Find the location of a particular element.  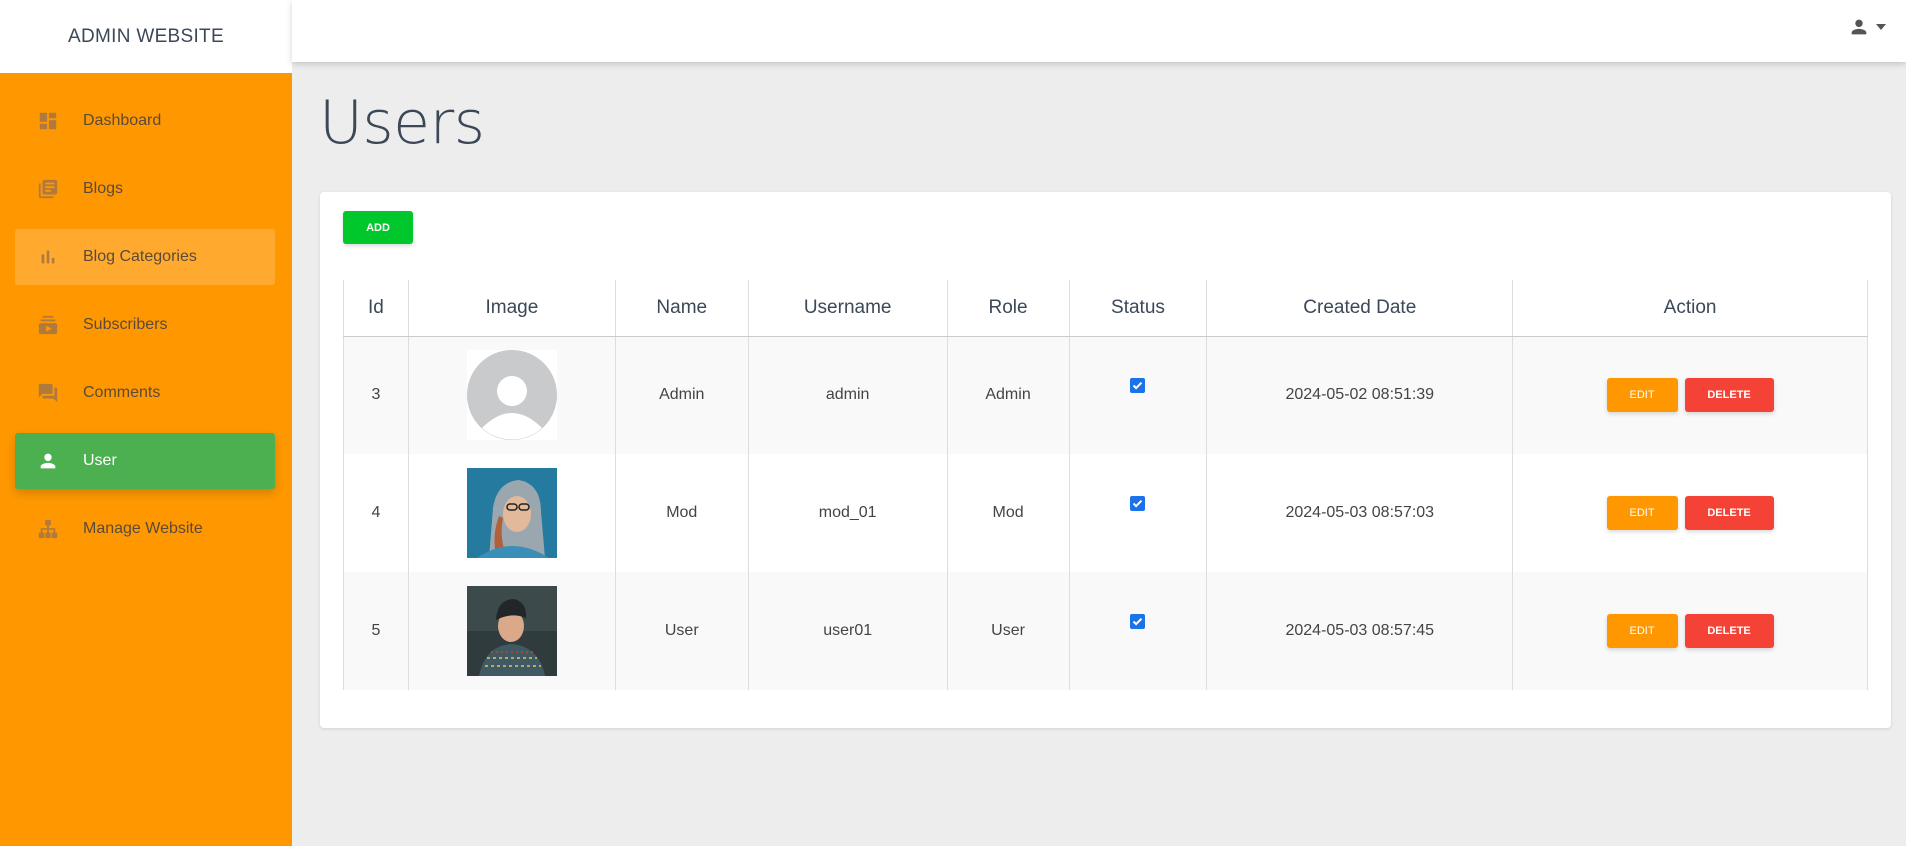

cell-id: 4 is located at coordinates (376, 513).